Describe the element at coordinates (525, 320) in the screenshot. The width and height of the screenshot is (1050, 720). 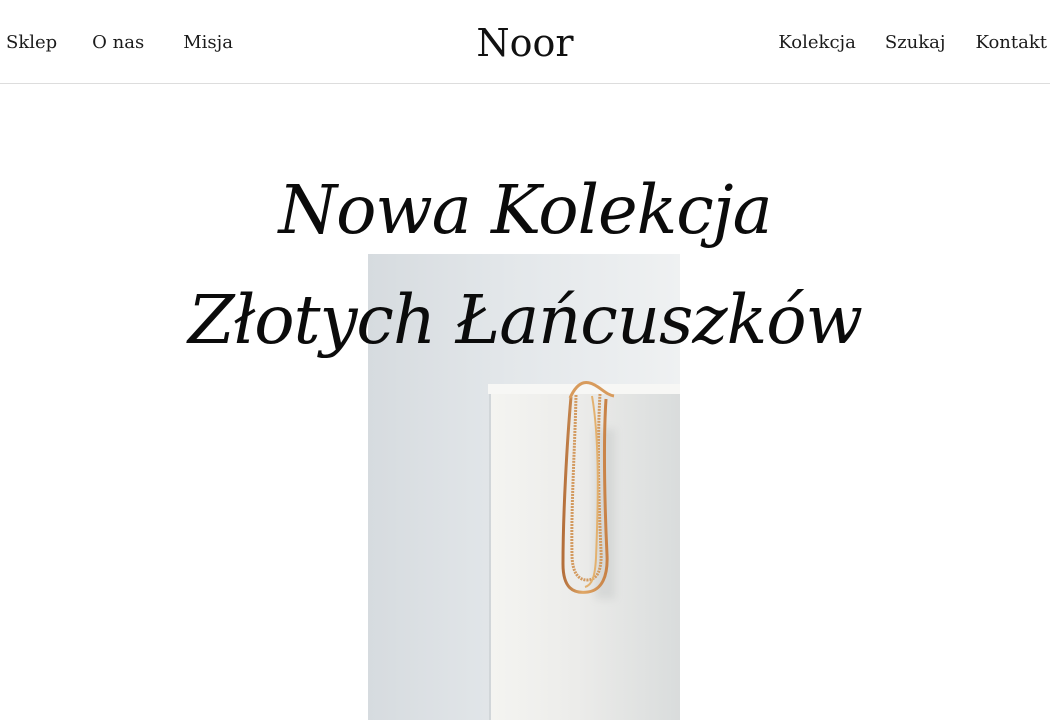
I see `hero-title-line-2: Złotych Łańcuszków` at that location.